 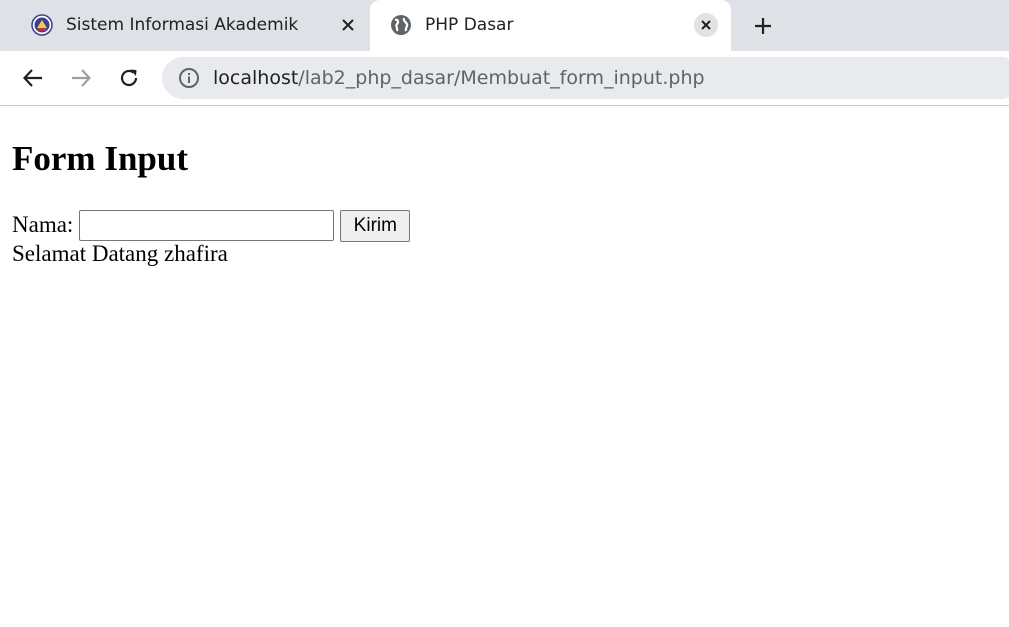 I want to click on name-form: Nama: Kirim, so click(x=211, y=225).